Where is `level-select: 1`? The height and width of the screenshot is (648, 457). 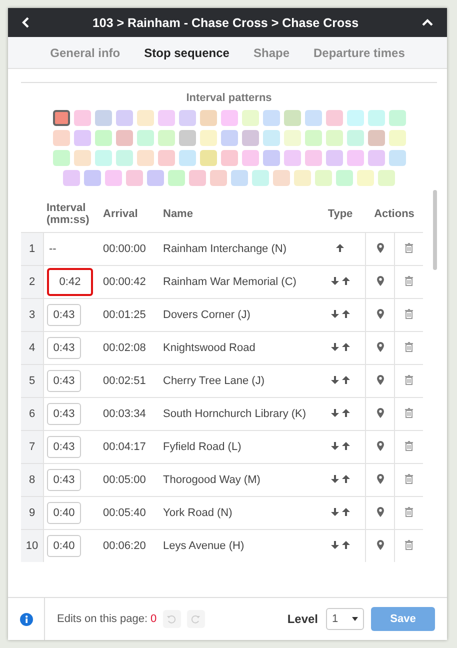 level-select: 1 is located at coordinates (345, 619).